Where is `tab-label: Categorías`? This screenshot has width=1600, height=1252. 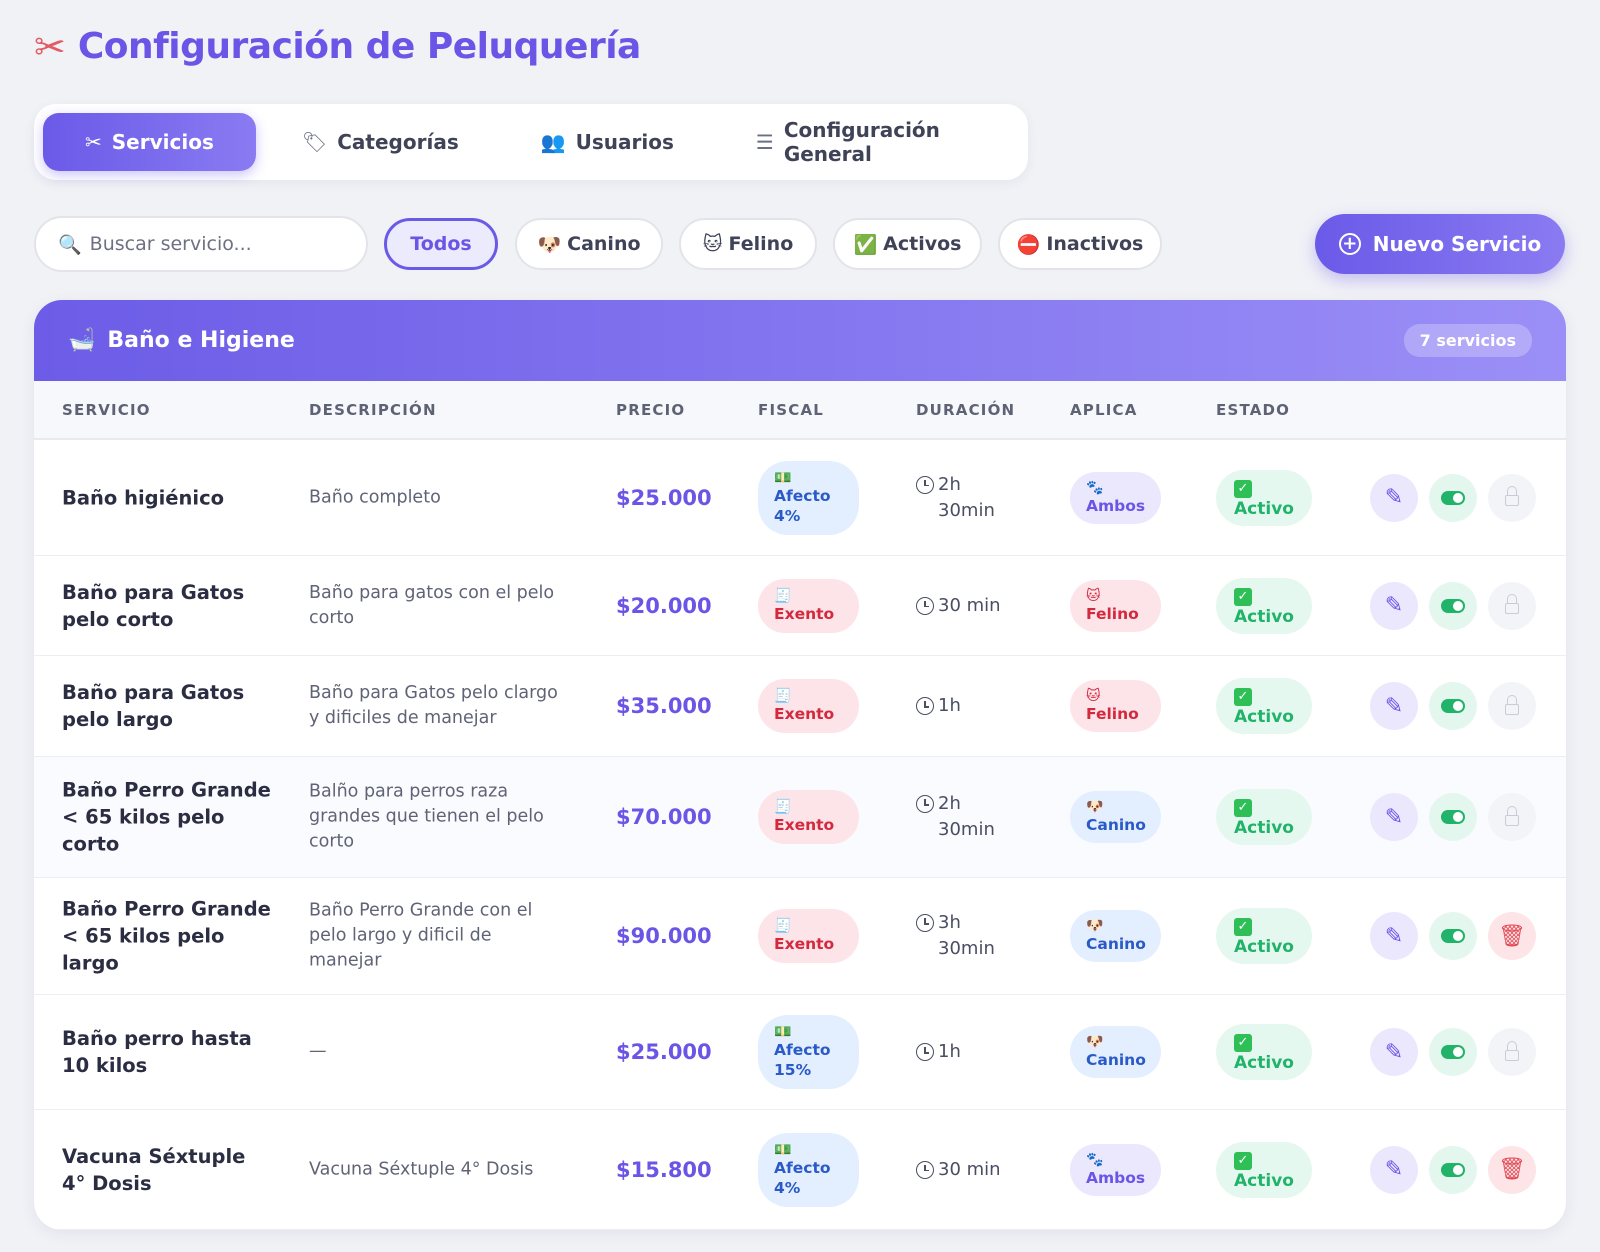
tab-label: Categorías is located at coordinates (398, 142).